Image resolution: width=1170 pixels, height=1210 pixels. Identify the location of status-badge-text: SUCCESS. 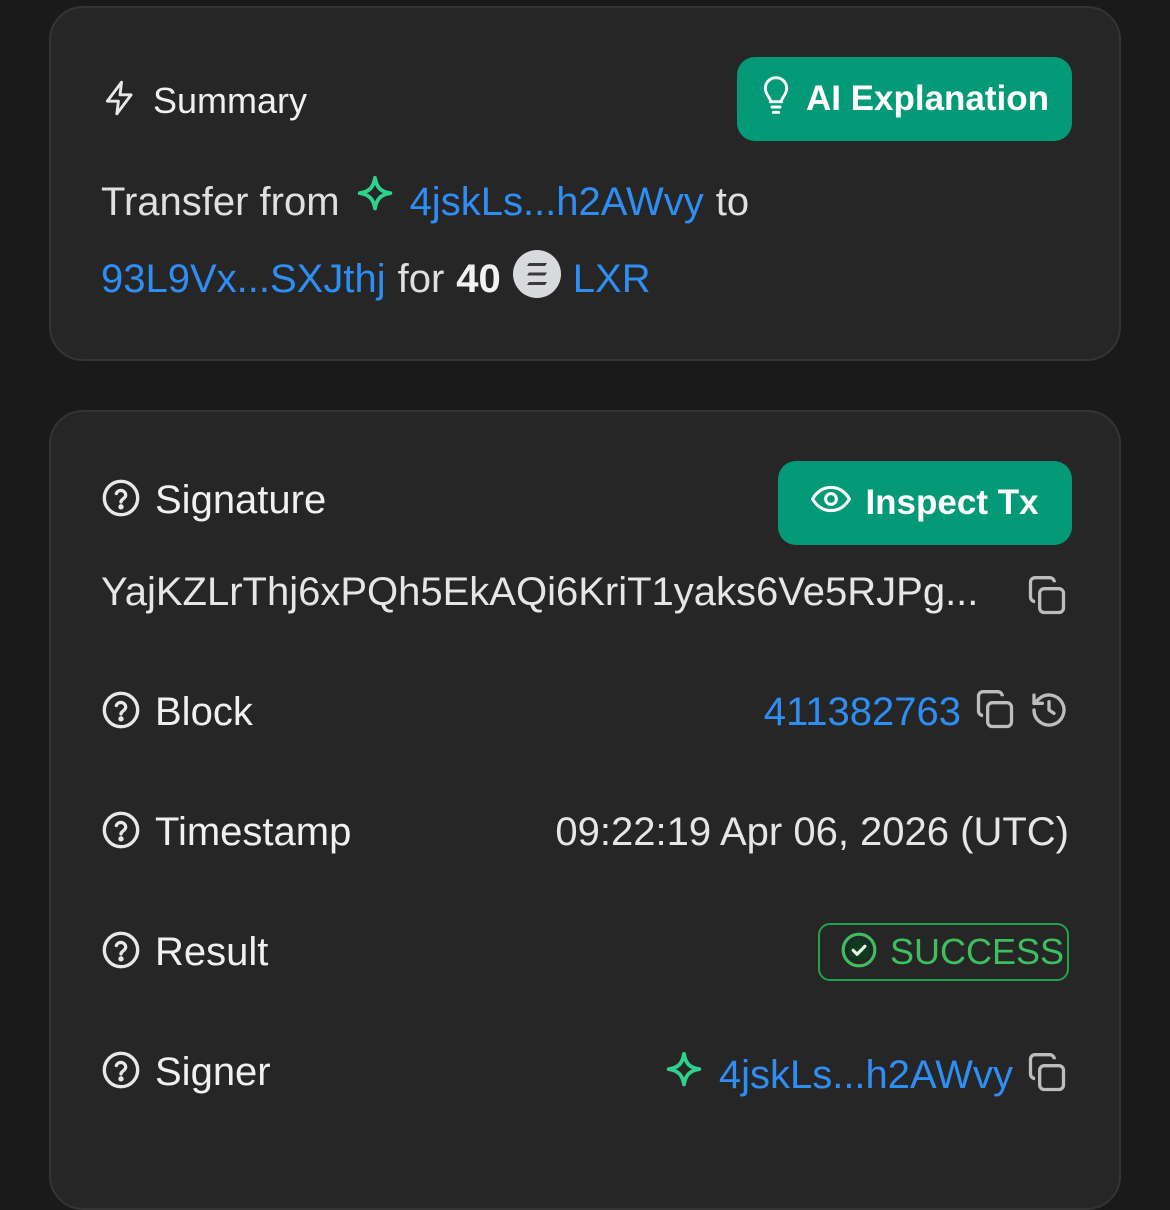
(977, 951).